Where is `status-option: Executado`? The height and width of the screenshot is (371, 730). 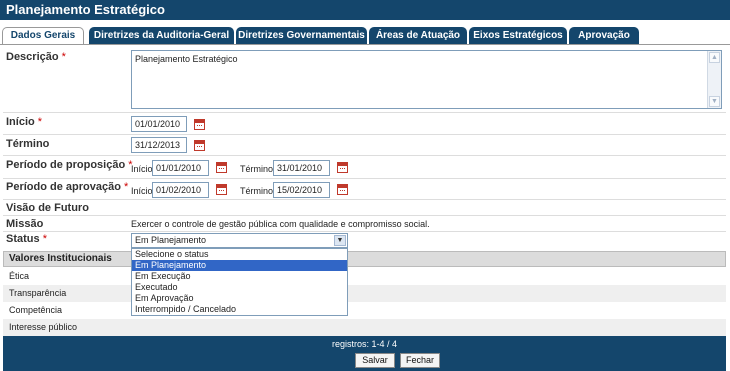
status-option: Executado is located at coordinates (239, 287).